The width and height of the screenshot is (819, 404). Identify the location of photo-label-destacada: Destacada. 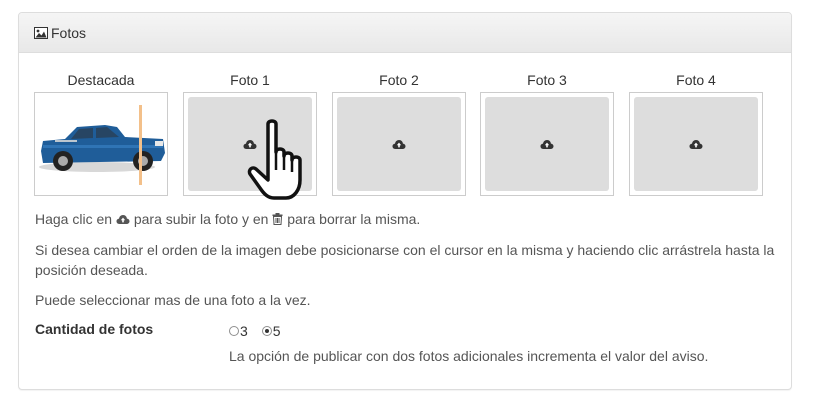
(101, 80).